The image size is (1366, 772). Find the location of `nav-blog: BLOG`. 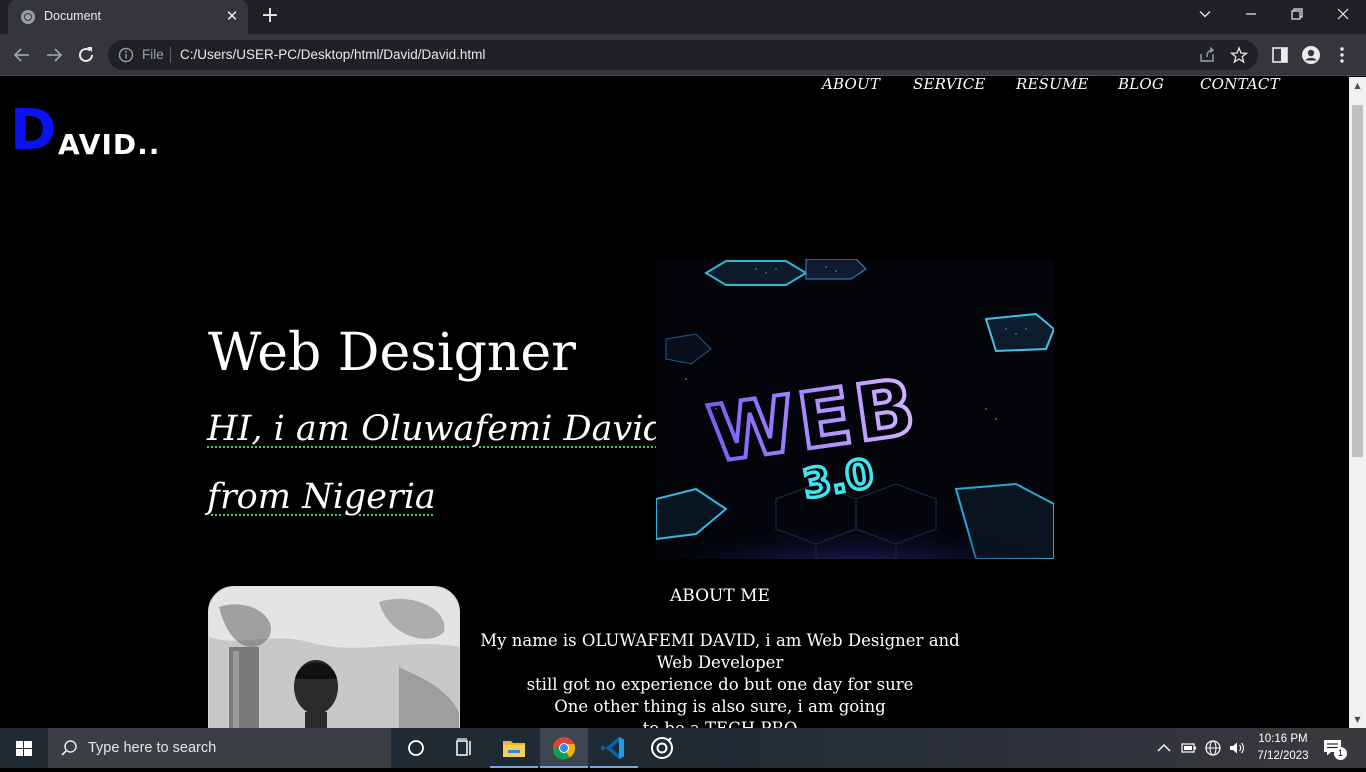

nav-blog: BLOG is located at coordinates (1141, 85).